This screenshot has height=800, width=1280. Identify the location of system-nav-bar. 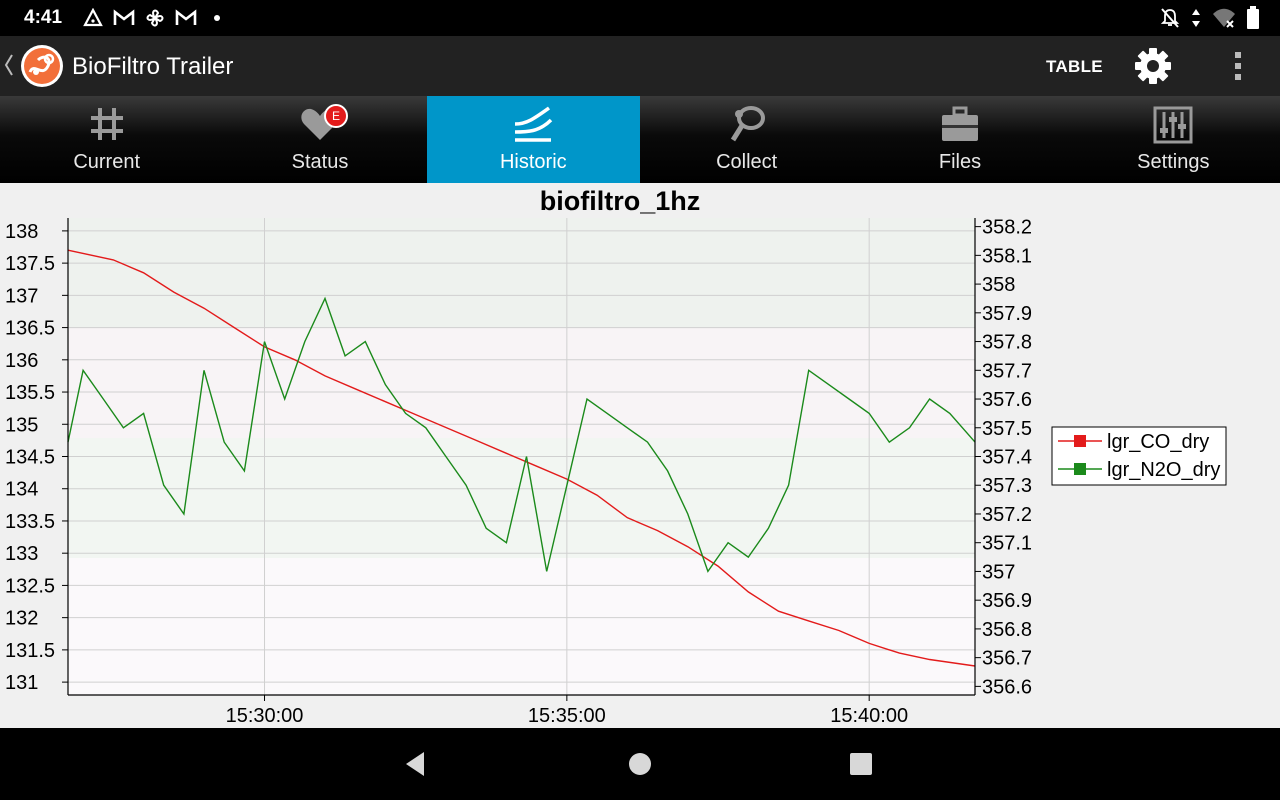
(640, 764).